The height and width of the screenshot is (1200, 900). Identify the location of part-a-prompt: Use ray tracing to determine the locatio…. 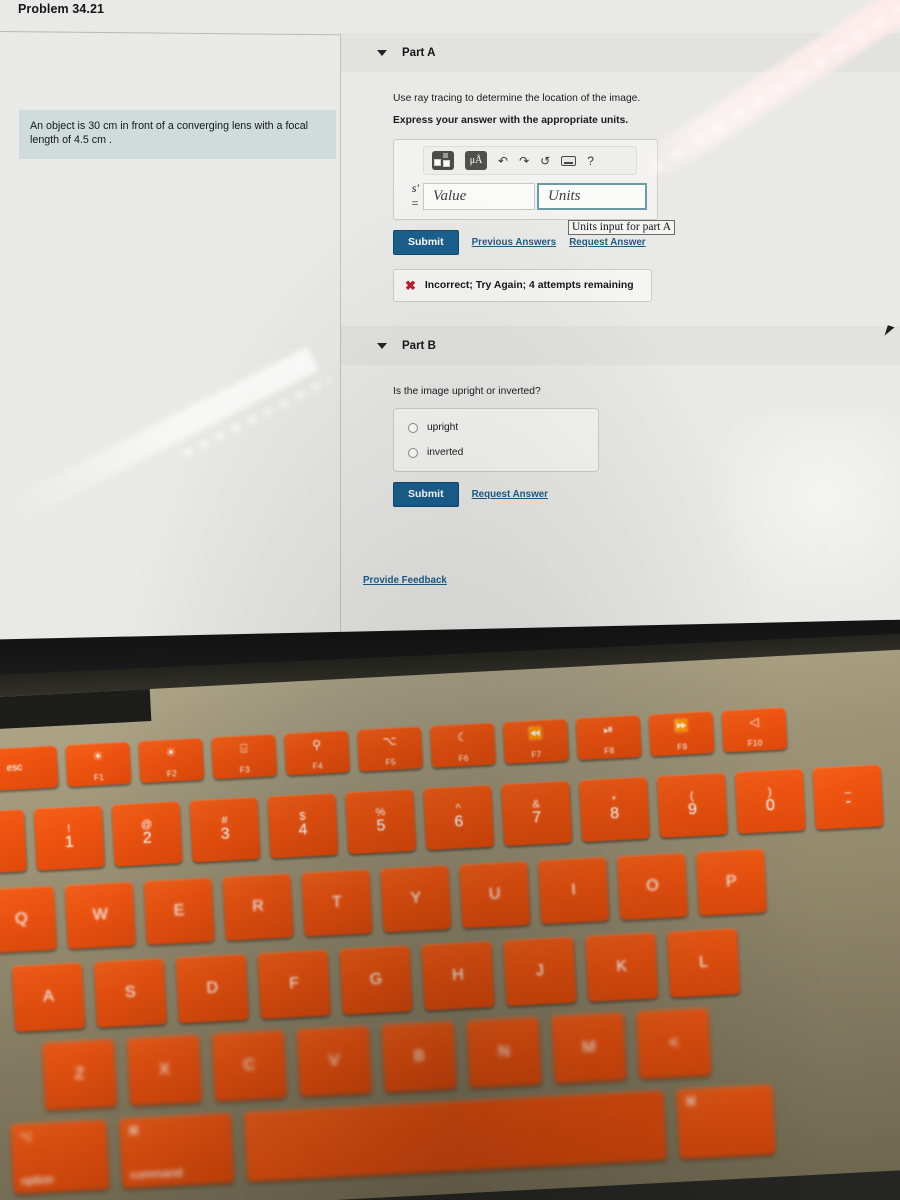
(517, 98).